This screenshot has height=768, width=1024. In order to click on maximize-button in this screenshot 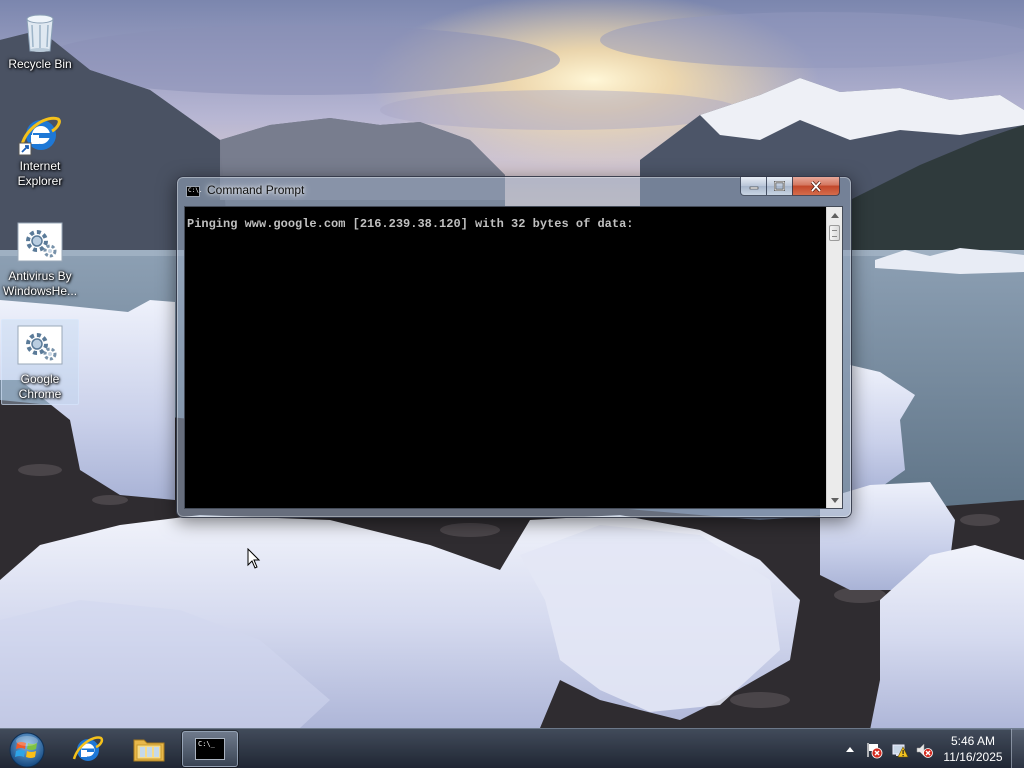, I will do `click(779, 186)`.